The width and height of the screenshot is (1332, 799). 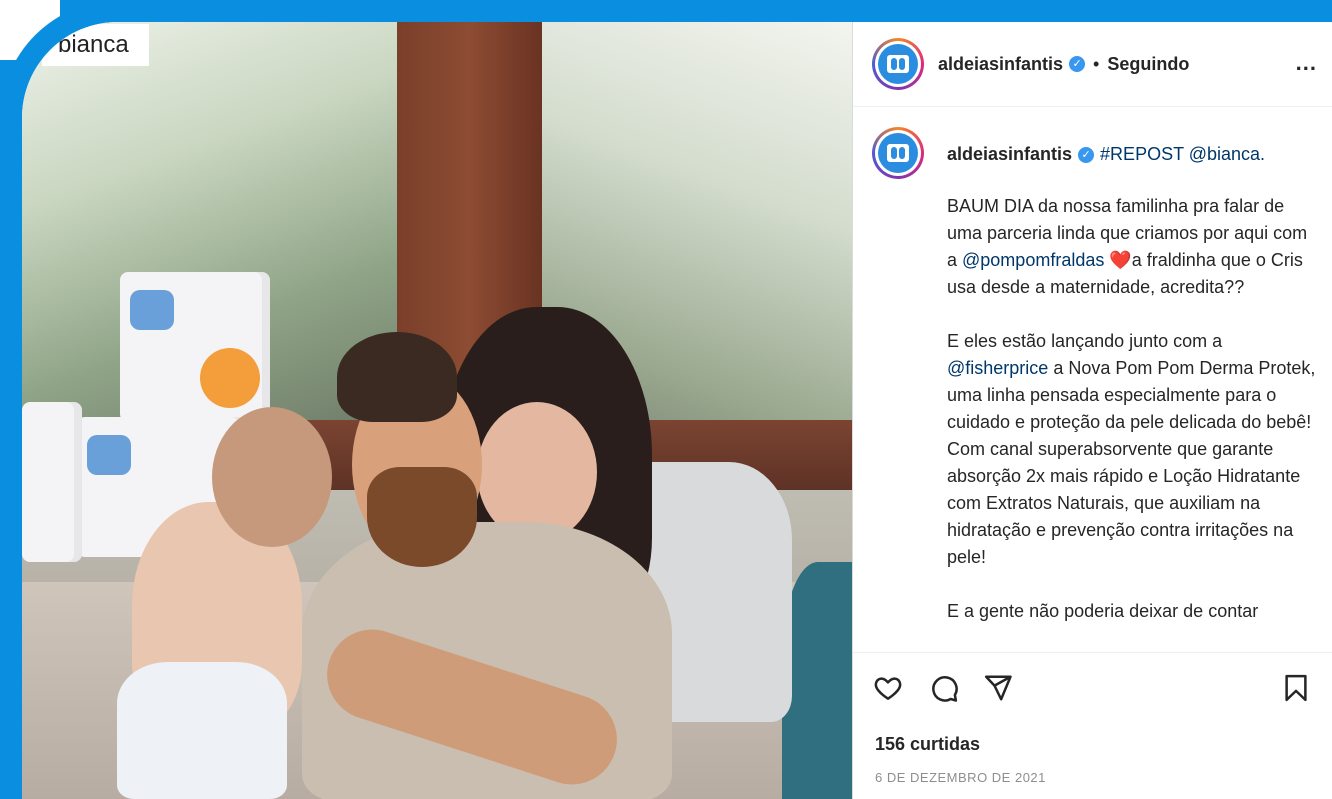 What do you see at coordinates (397, 377) in the screenshot?
I see `photo-man-hair` at bounding box center [397, 377].